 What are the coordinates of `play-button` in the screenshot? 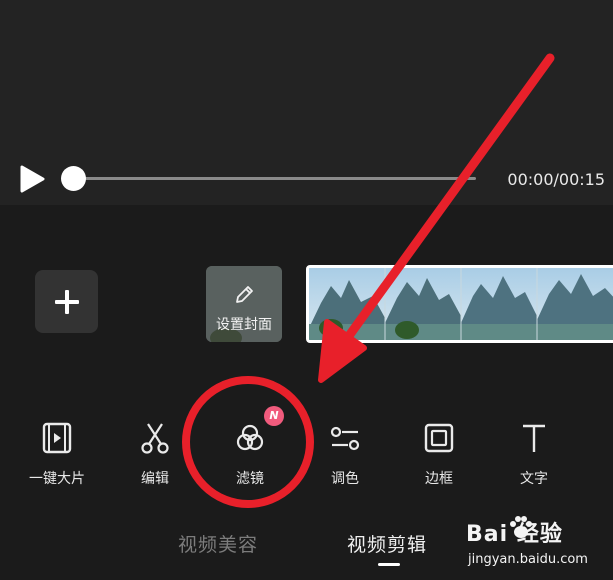 It's located at (31, 179).